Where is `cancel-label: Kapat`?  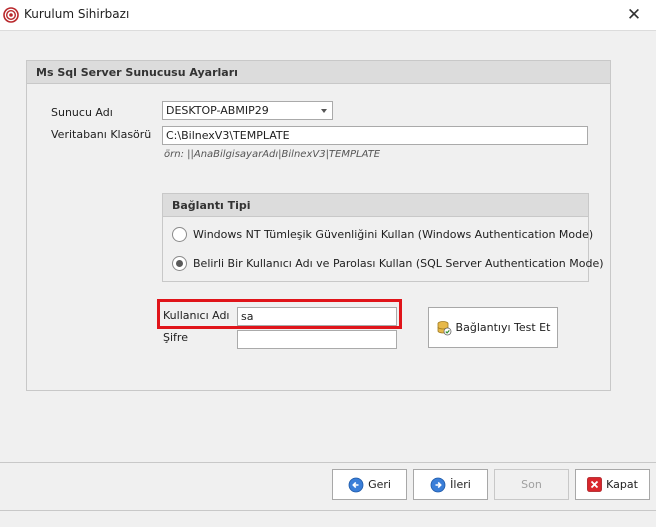
cancel-label: Kapat is located at coordinates (622, 484).